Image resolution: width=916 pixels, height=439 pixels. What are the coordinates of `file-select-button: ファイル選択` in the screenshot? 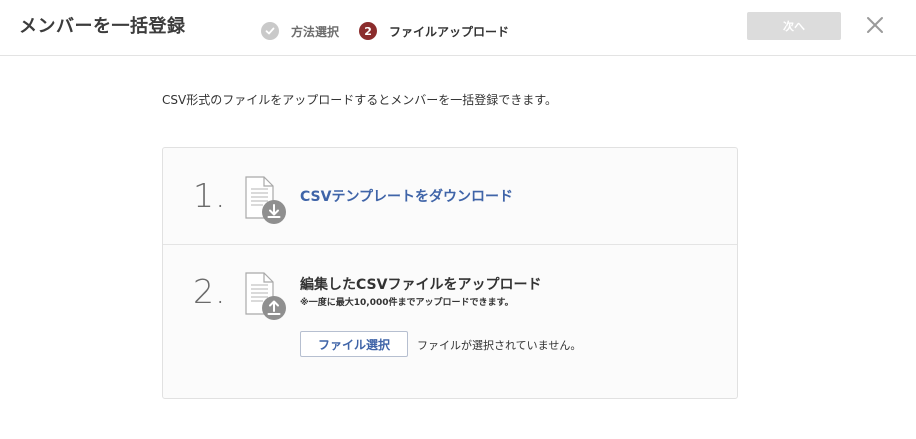 It's located at (354, 344).